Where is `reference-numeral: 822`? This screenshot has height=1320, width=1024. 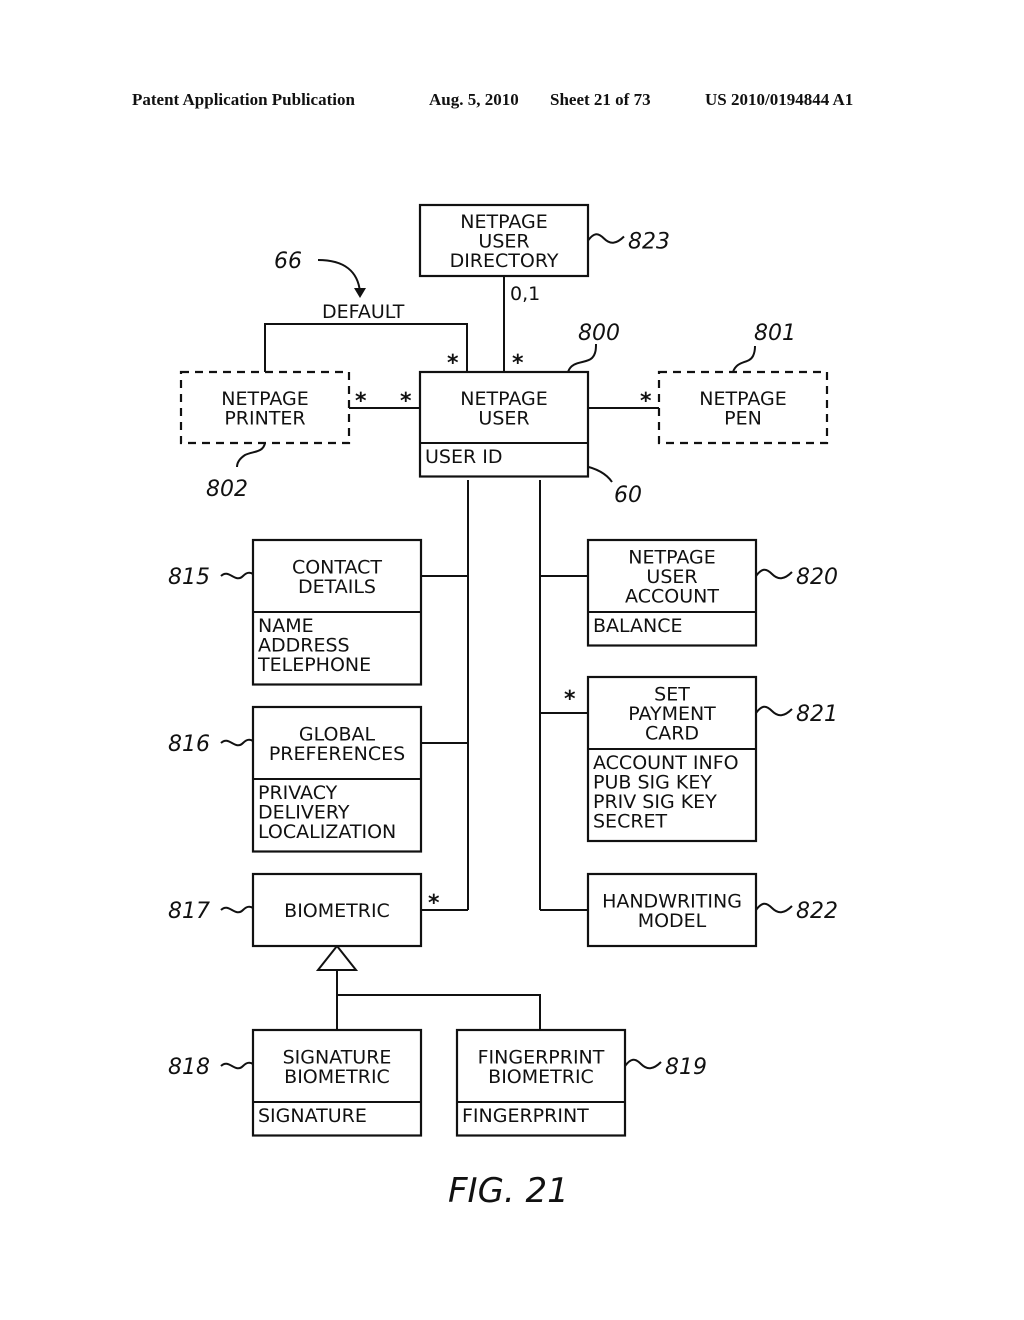
reference-numeral: 822 is located at coordinates (817, 911).